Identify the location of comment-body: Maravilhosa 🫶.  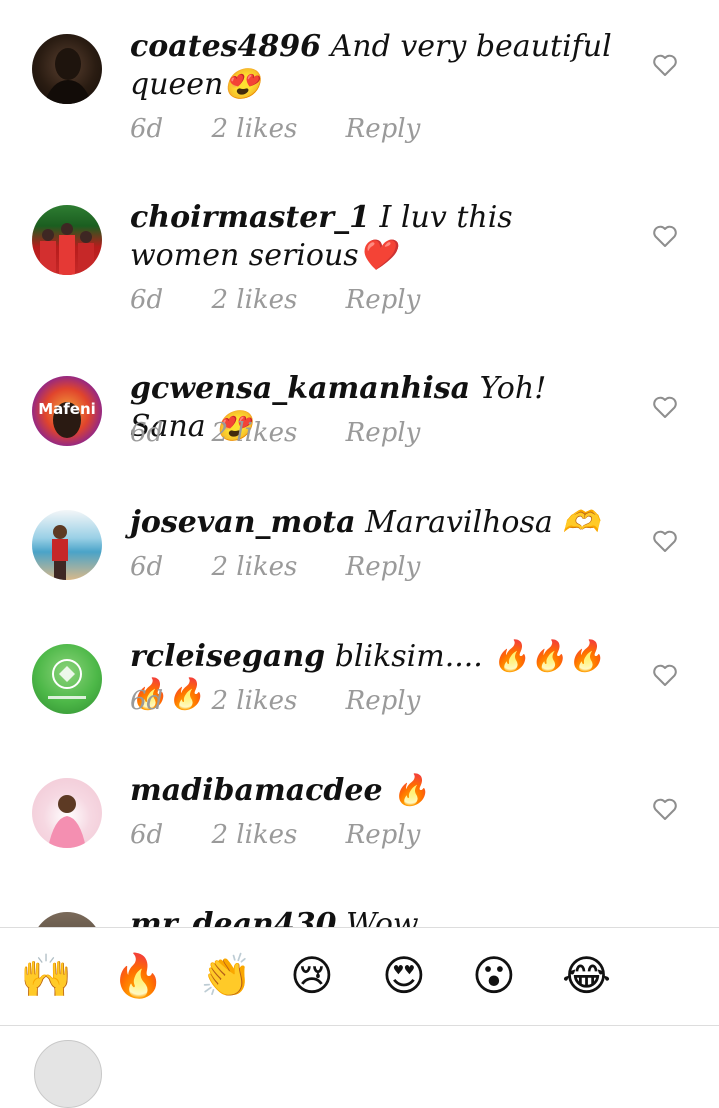
(482, 522).